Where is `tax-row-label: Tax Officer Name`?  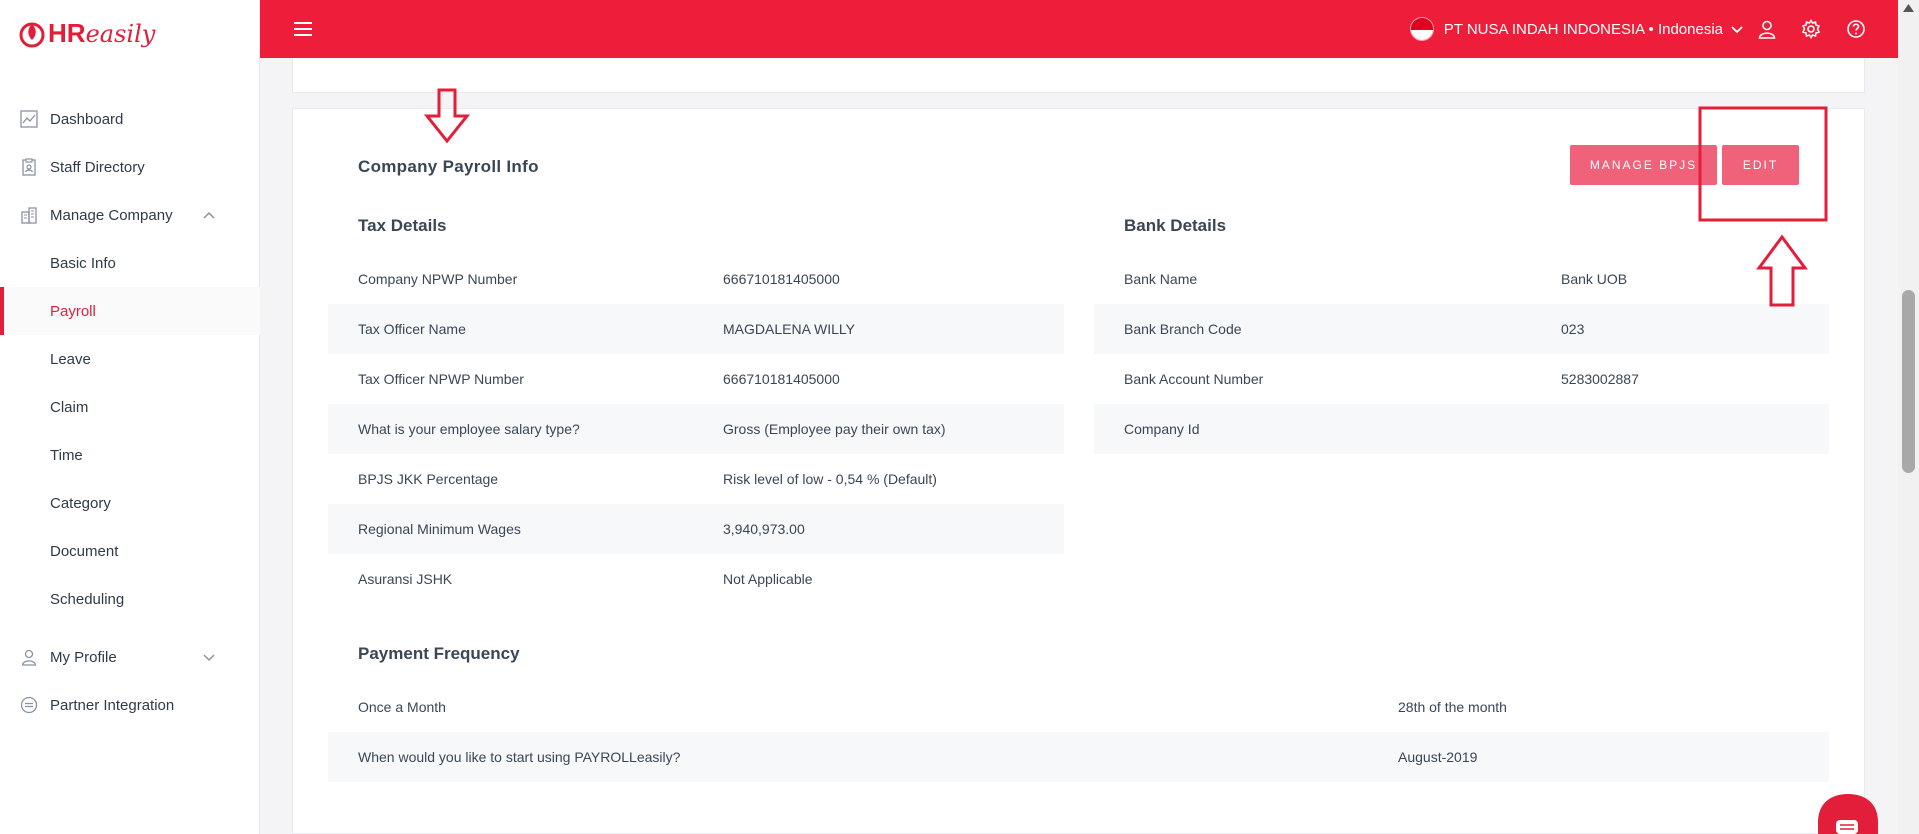
tax-row-label: Tax Officer Name is located at coordinates (412, 329).